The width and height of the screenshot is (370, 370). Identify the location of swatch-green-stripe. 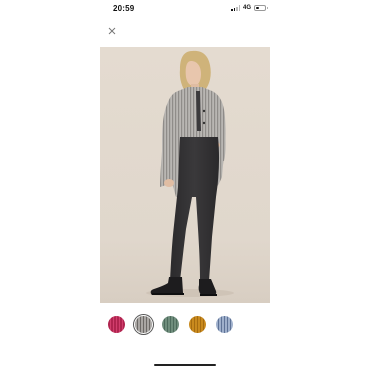
(170, 324).